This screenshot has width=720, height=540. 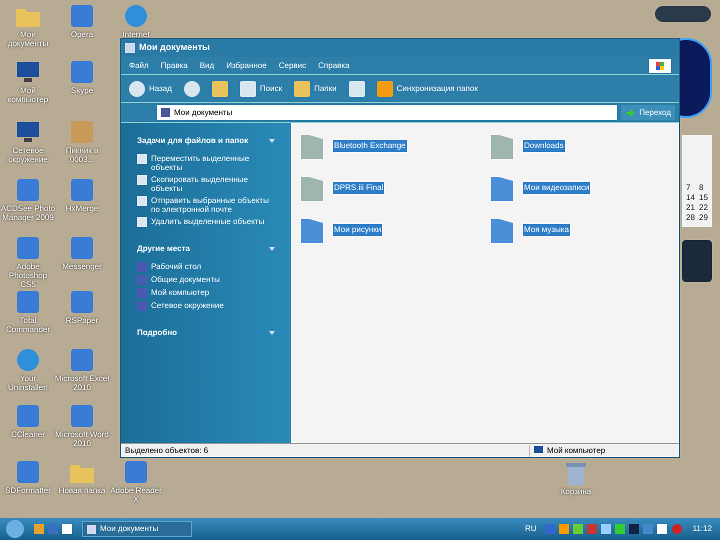 I want to click on monitor-icon, so click(x=538, y=450).